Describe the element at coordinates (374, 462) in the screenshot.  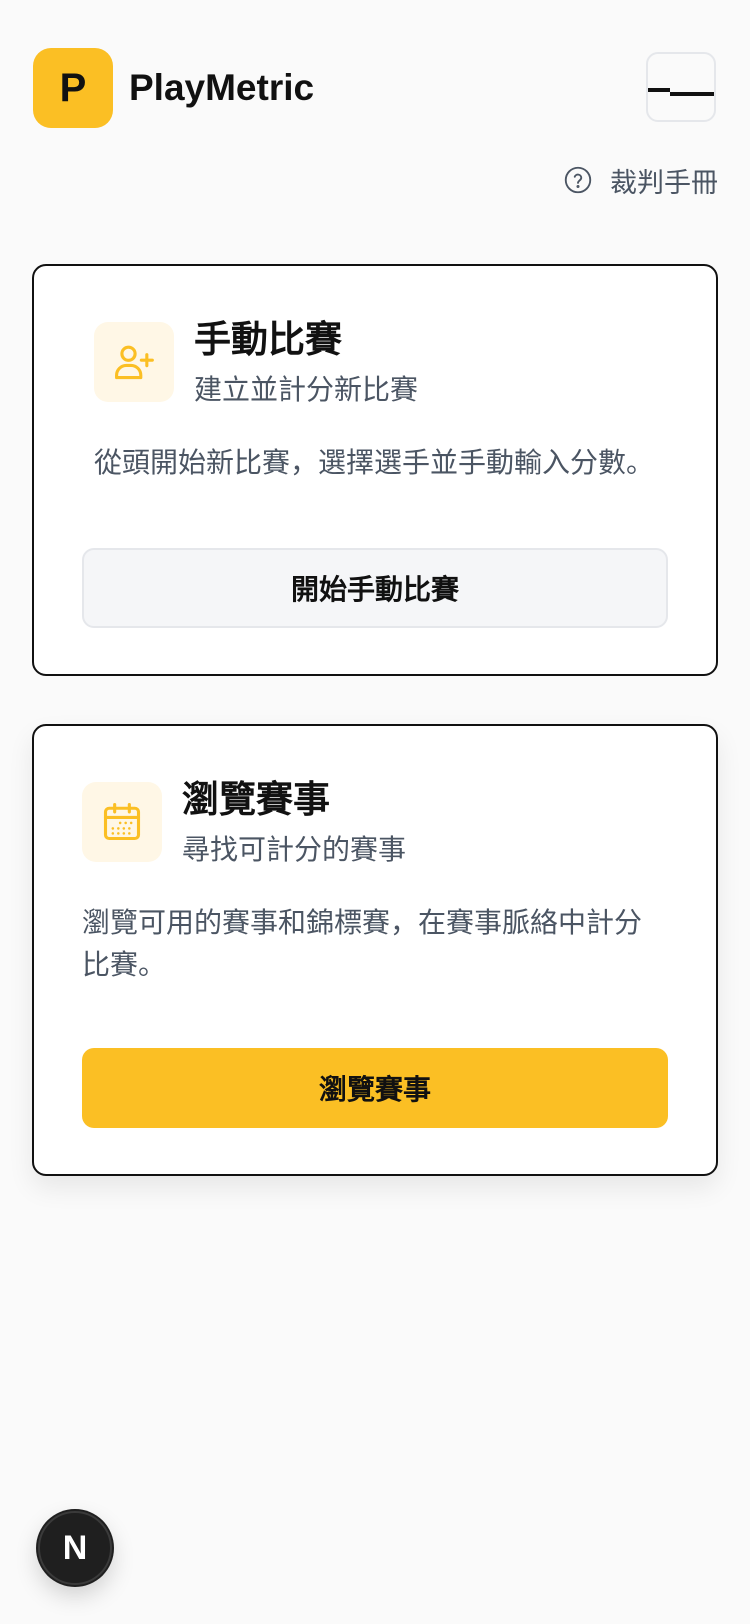
I see `card-description: 從頭開始新比賽，選擇選手並手動輸入分數。` at that location.